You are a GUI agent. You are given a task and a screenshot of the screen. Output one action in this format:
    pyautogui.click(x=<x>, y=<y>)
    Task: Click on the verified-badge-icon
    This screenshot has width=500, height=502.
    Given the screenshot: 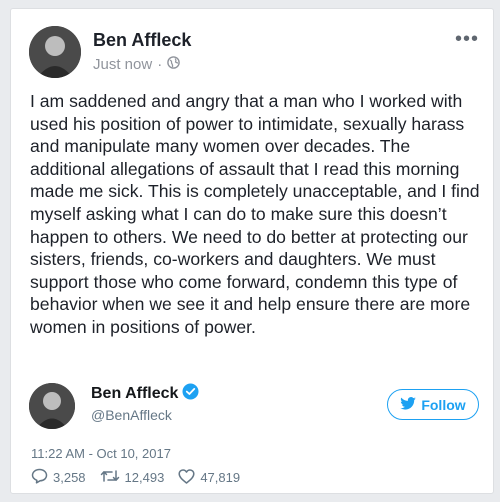 What is the action you would take?
    pyautogui.click(x=190, y=394)
    